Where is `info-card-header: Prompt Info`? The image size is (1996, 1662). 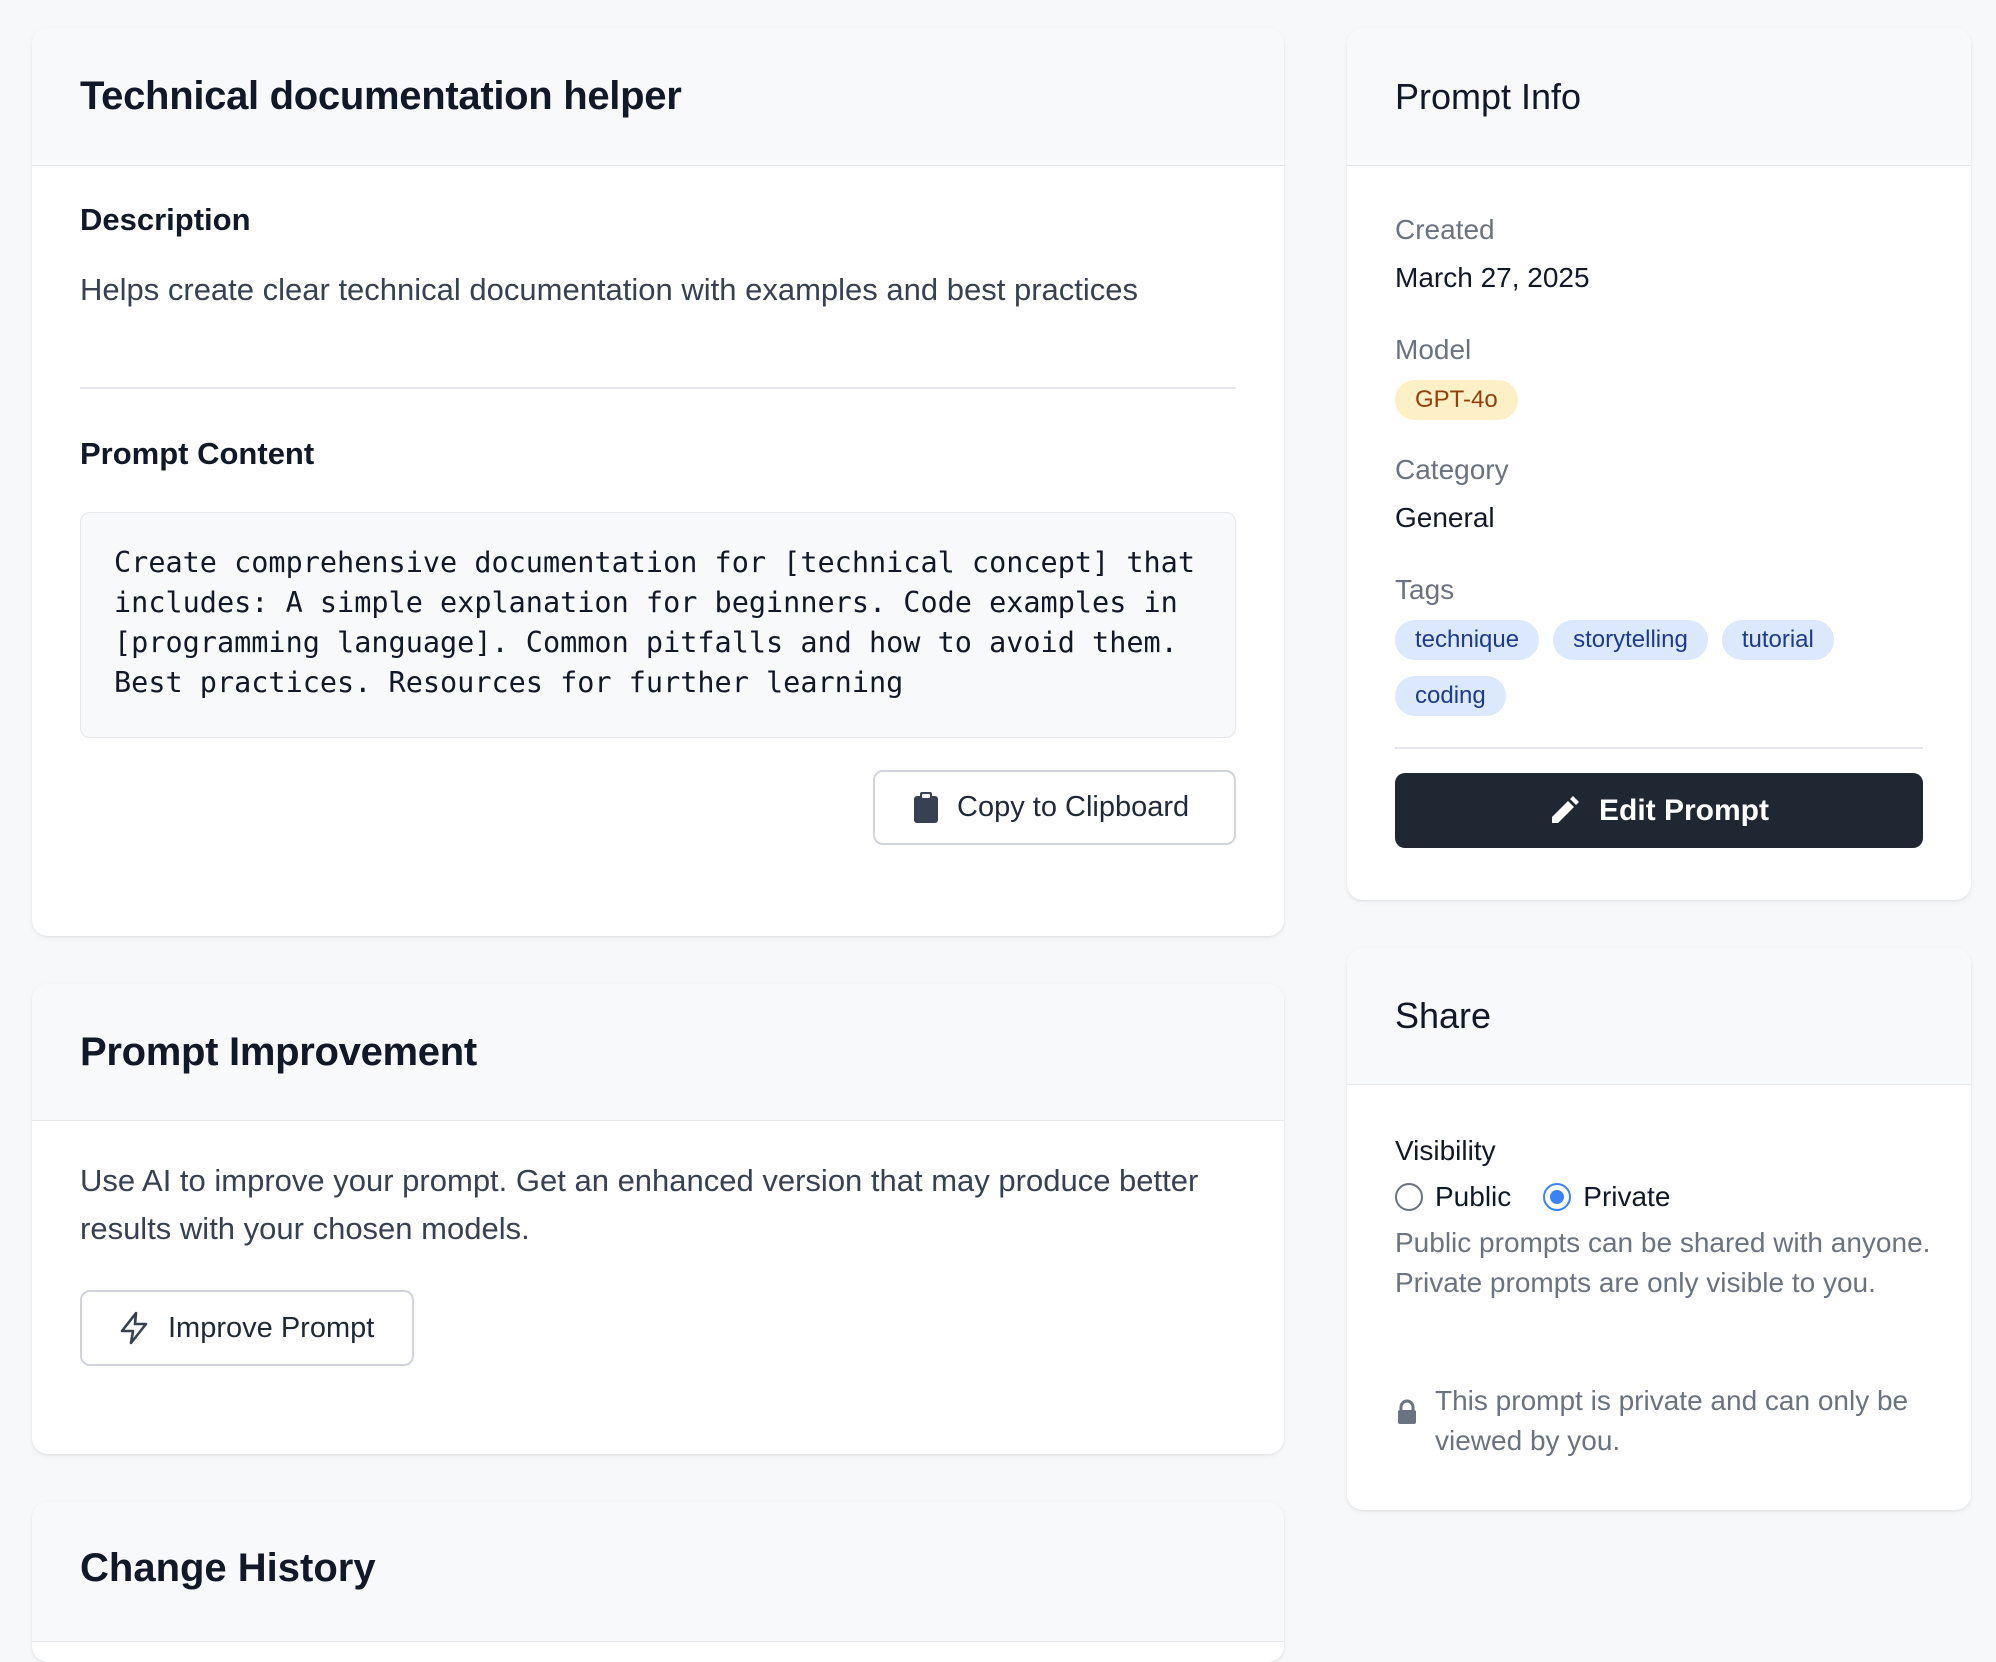
info-card-header: Prompt Info is located at coordinates (1659, 97).